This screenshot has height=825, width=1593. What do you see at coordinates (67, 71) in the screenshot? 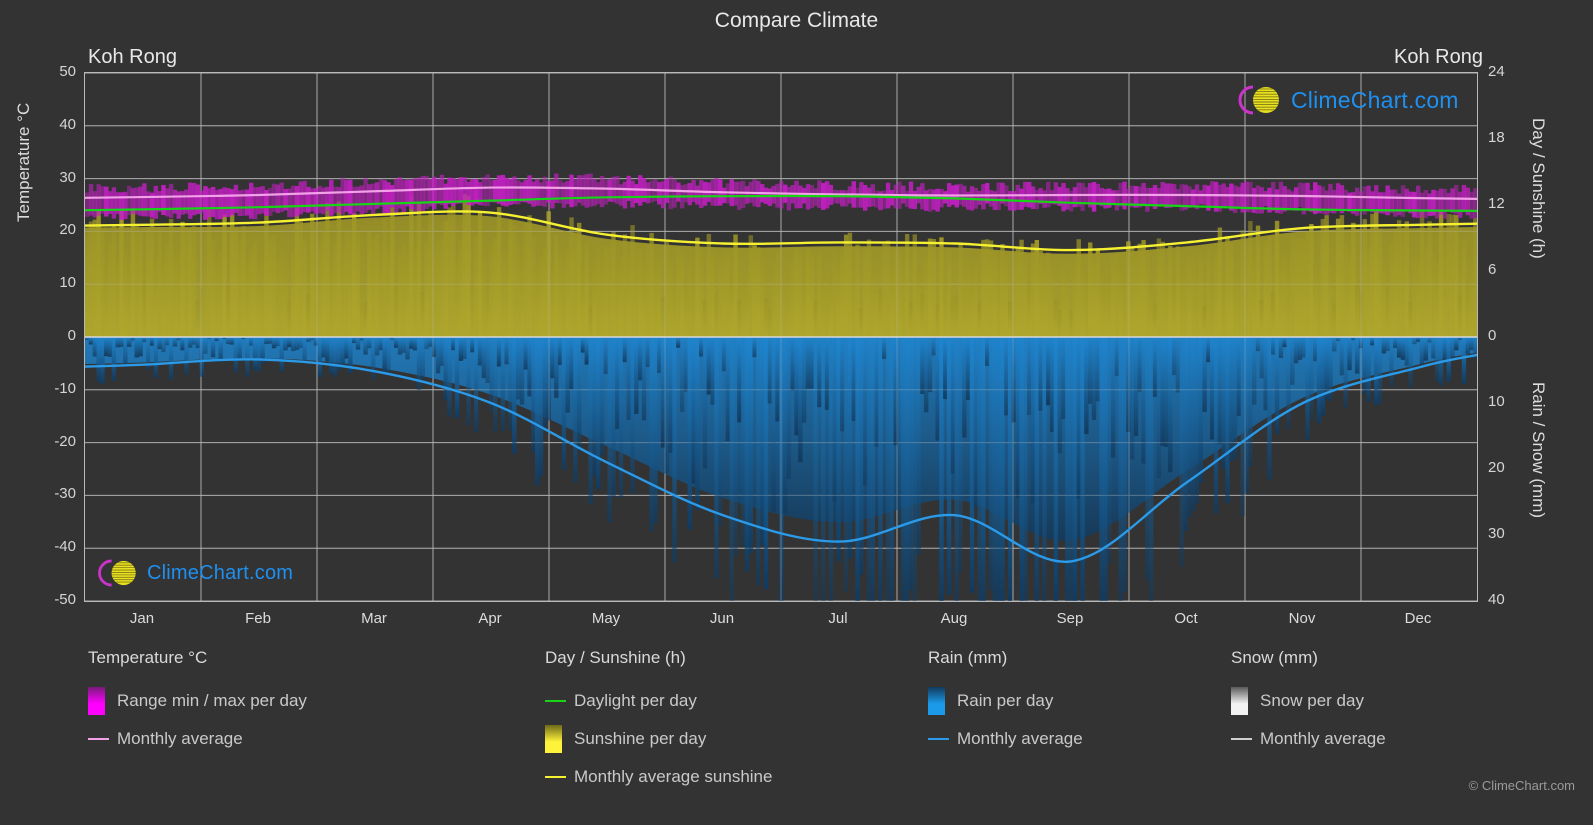
I see `y-tick-left-50: 50` at bounding box center [67, 71].